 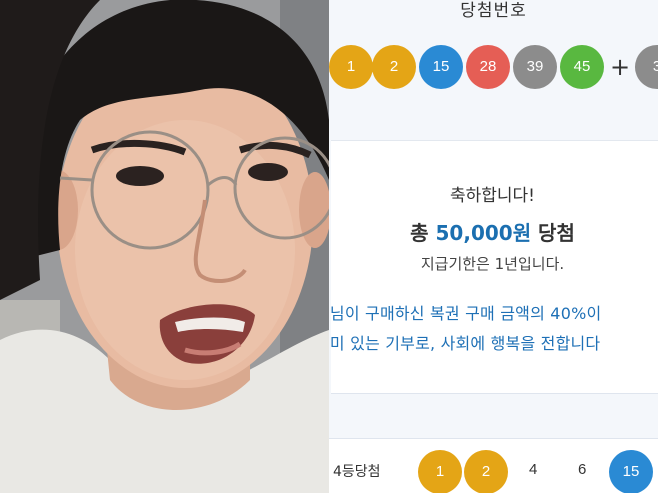 What do you see at coordinates (535, 67) in the screenshot?
I see `winning-ball-5: 39` at bounding box center [535, 67].